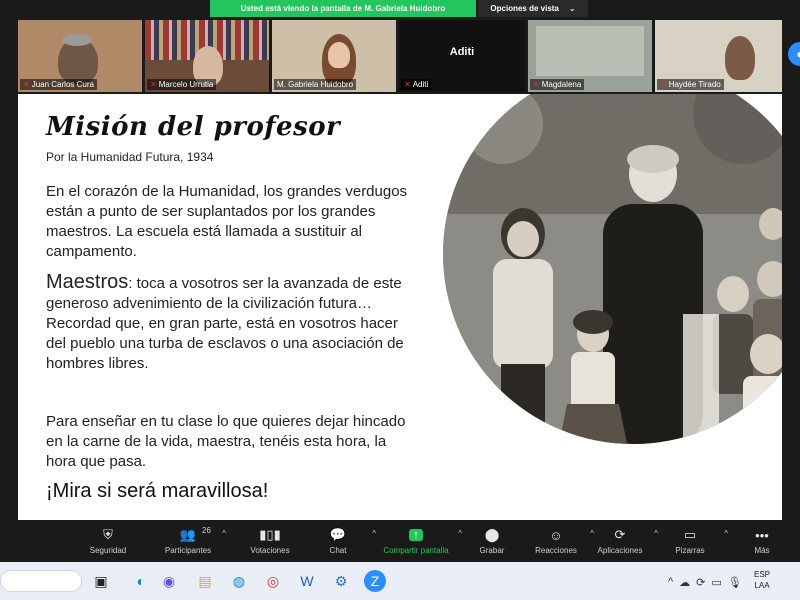  I want to click on people-icon: 👥, so click(188, 534).